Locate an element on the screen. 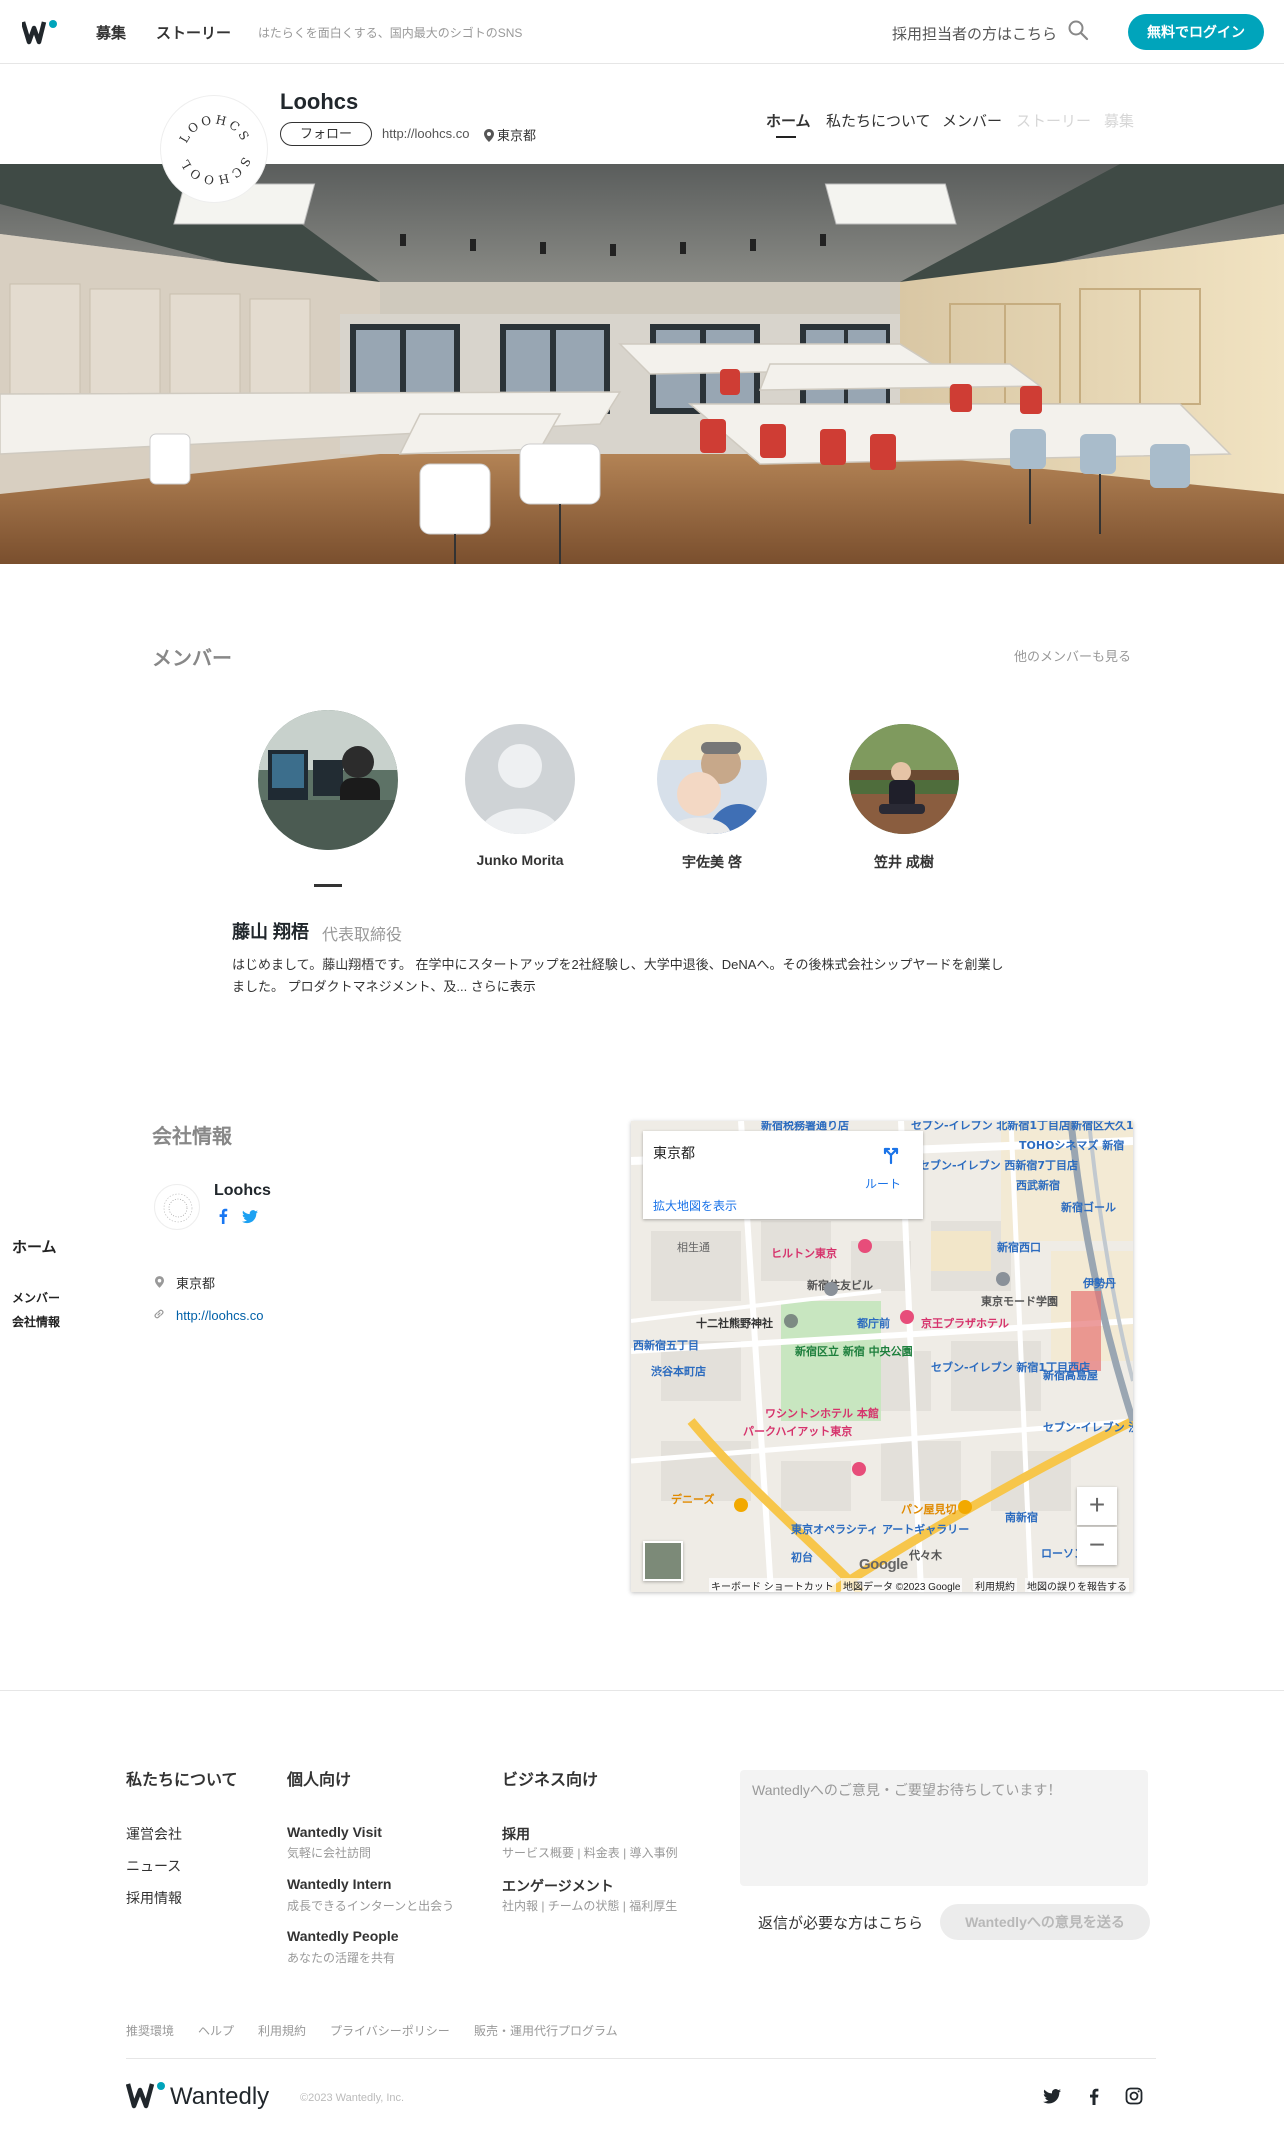  map-label: 京王プラザホテル is located at coordinates (965, 1323).